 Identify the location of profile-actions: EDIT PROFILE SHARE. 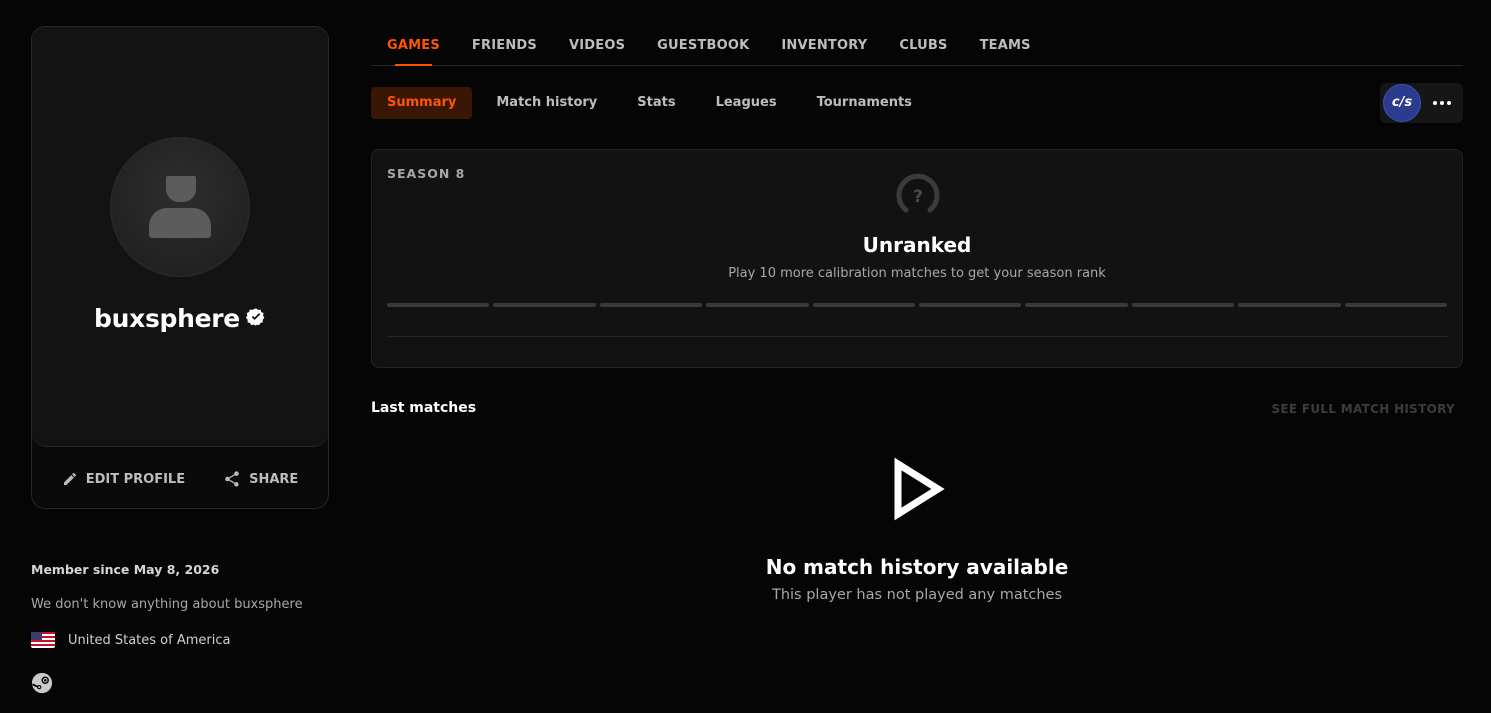
(180, 479).